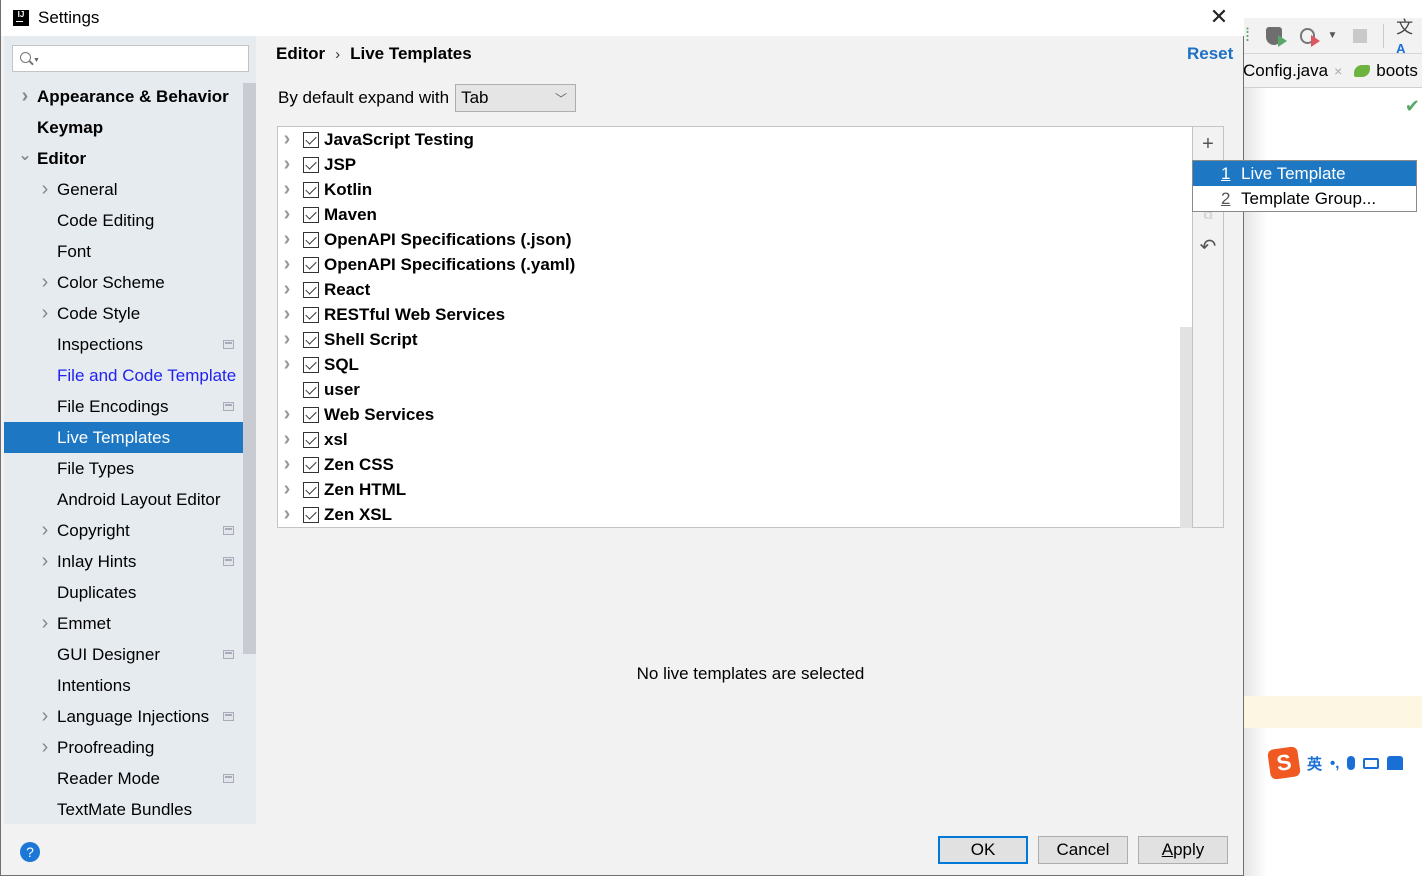 This screenshot has height=876, width=1422. I want to click on sidebar-item-proofreading: › Proofreading, so click(130, 747).